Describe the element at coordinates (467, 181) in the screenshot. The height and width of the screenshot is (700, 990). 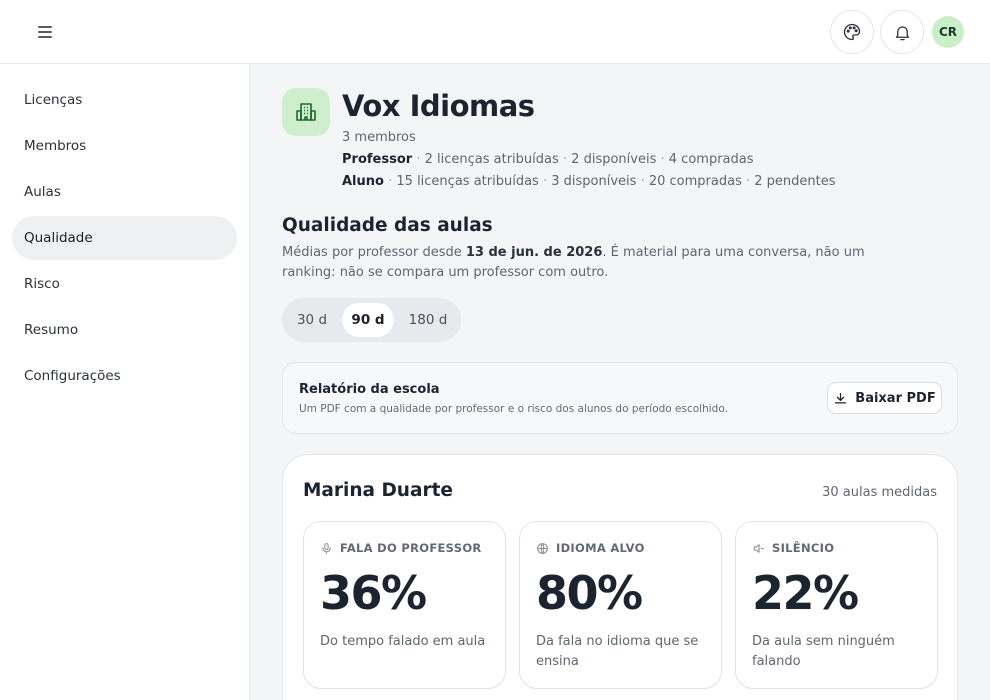
I see `licenses-assigned: 15 licenças atribuídas` at that location.